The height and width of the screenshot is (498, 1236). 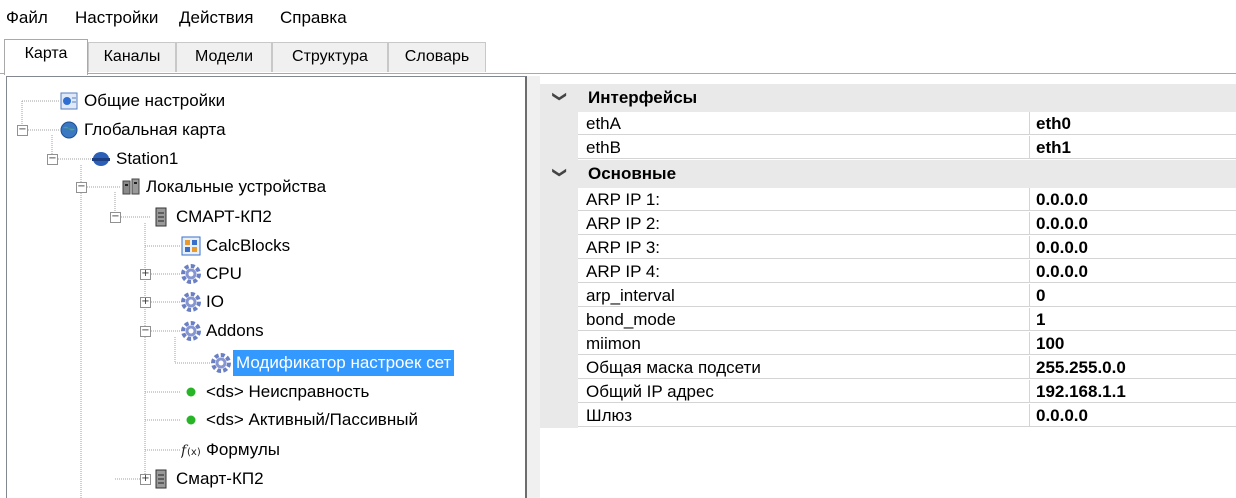 What do you see at coordinates (224, 57) in the screenshot?
I see `tab-models: Модели` at bounding box center [224, 57].